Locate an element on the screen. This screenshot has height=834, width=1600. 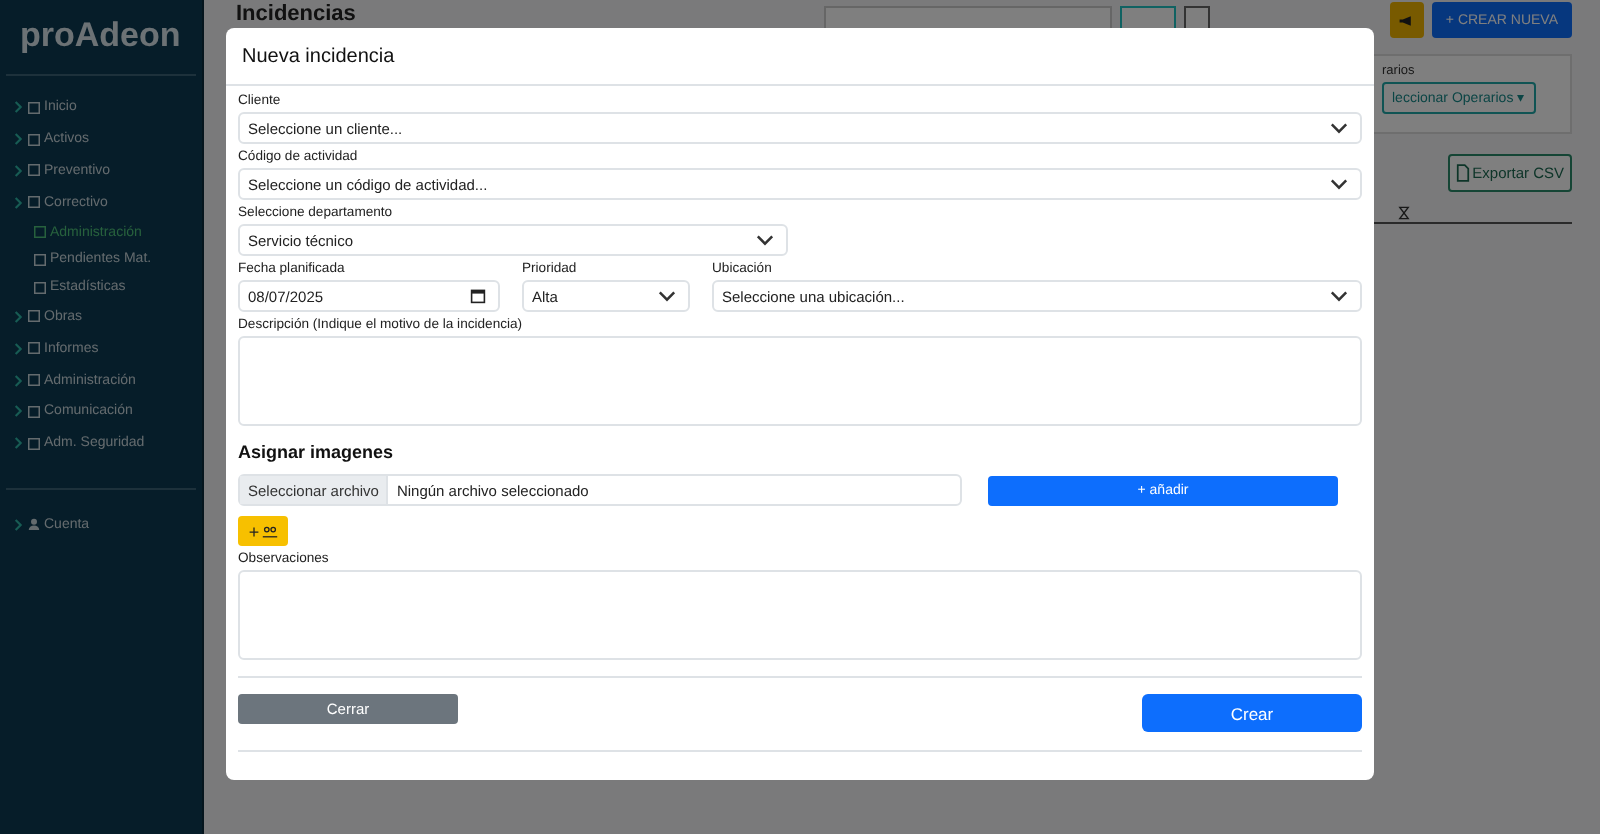
hourglass-icon is located at coordinates (1404, 213).